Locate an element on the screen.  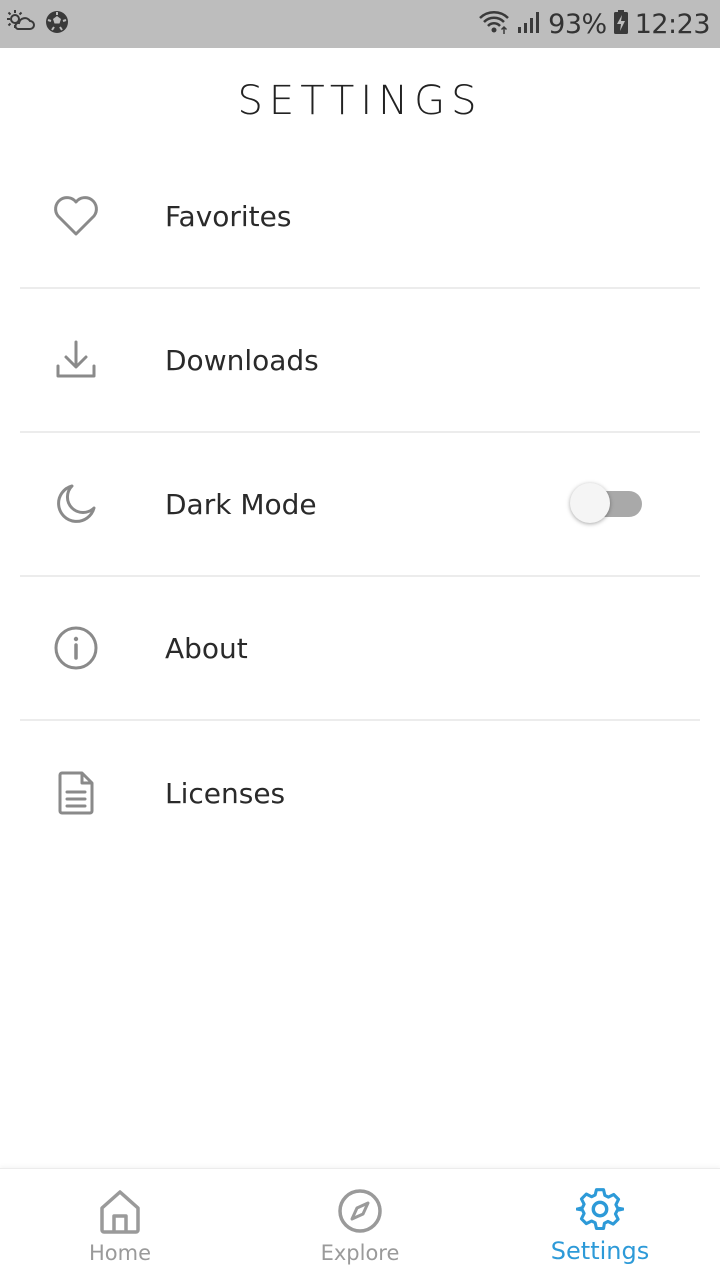
signal-icon is located at coordinates (529, 24).